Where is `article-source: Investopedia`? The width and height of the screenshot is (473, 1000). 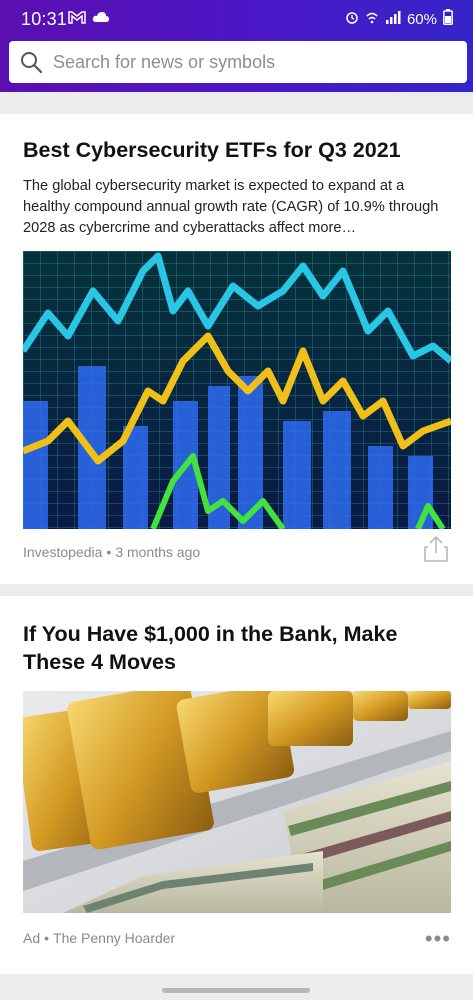
article-source: Investopedia is located at coordinates (63, 552).